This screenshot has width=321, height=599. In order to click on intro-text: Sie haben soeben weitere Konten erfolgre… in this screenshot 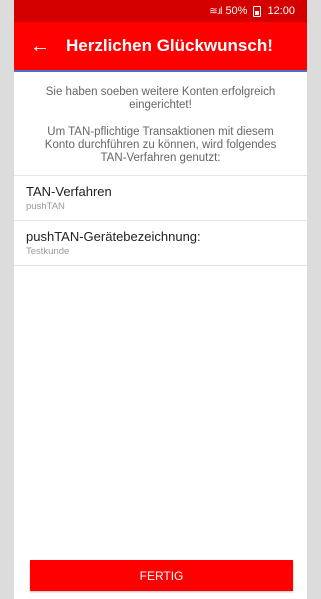, I will do `click(160, 118)`.